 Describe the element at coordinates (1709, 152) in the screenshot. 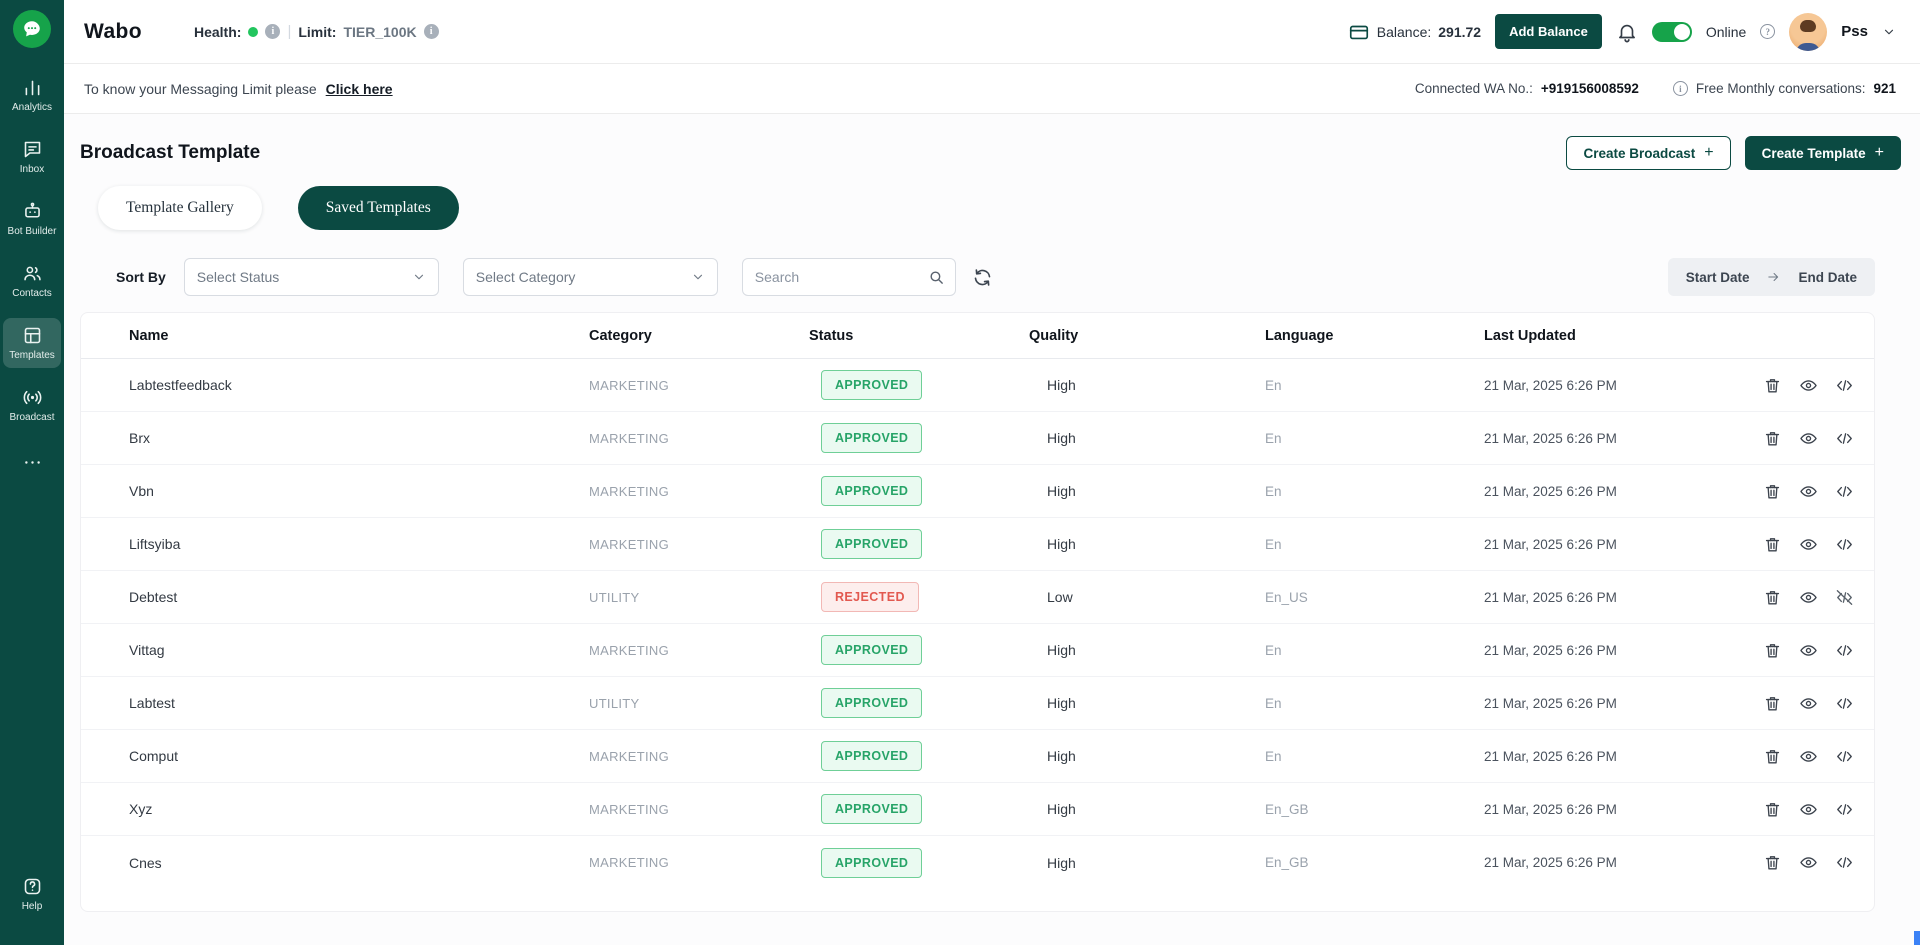

I see `plus-icon: +` at that location.